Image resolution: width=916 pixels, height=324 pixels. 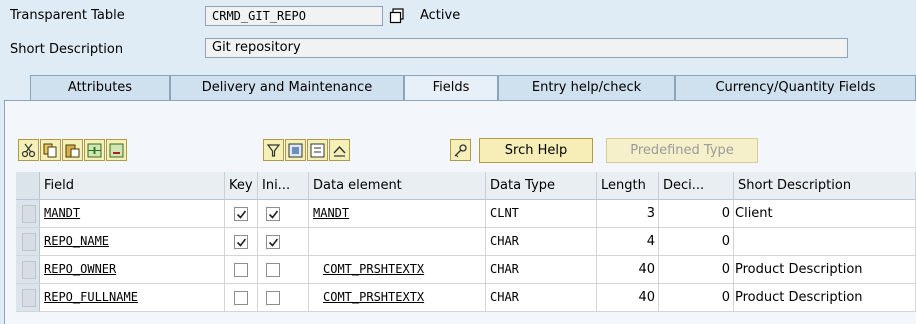 What do you see at coordinates (132, 241) in the screenshot?
I see `field-name-cell: REPO_NAME` at bounding box center [132, 241].